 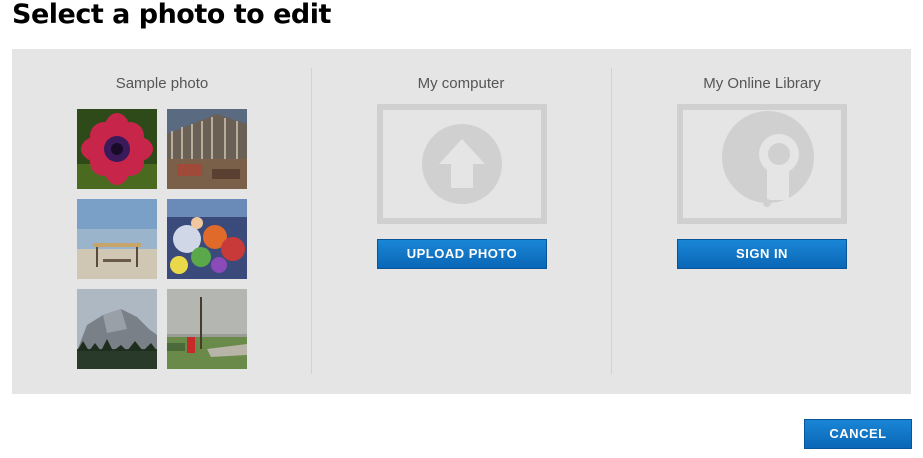 I want to click on sign-in-button: SIGN IN, so click(x=762, y=254).